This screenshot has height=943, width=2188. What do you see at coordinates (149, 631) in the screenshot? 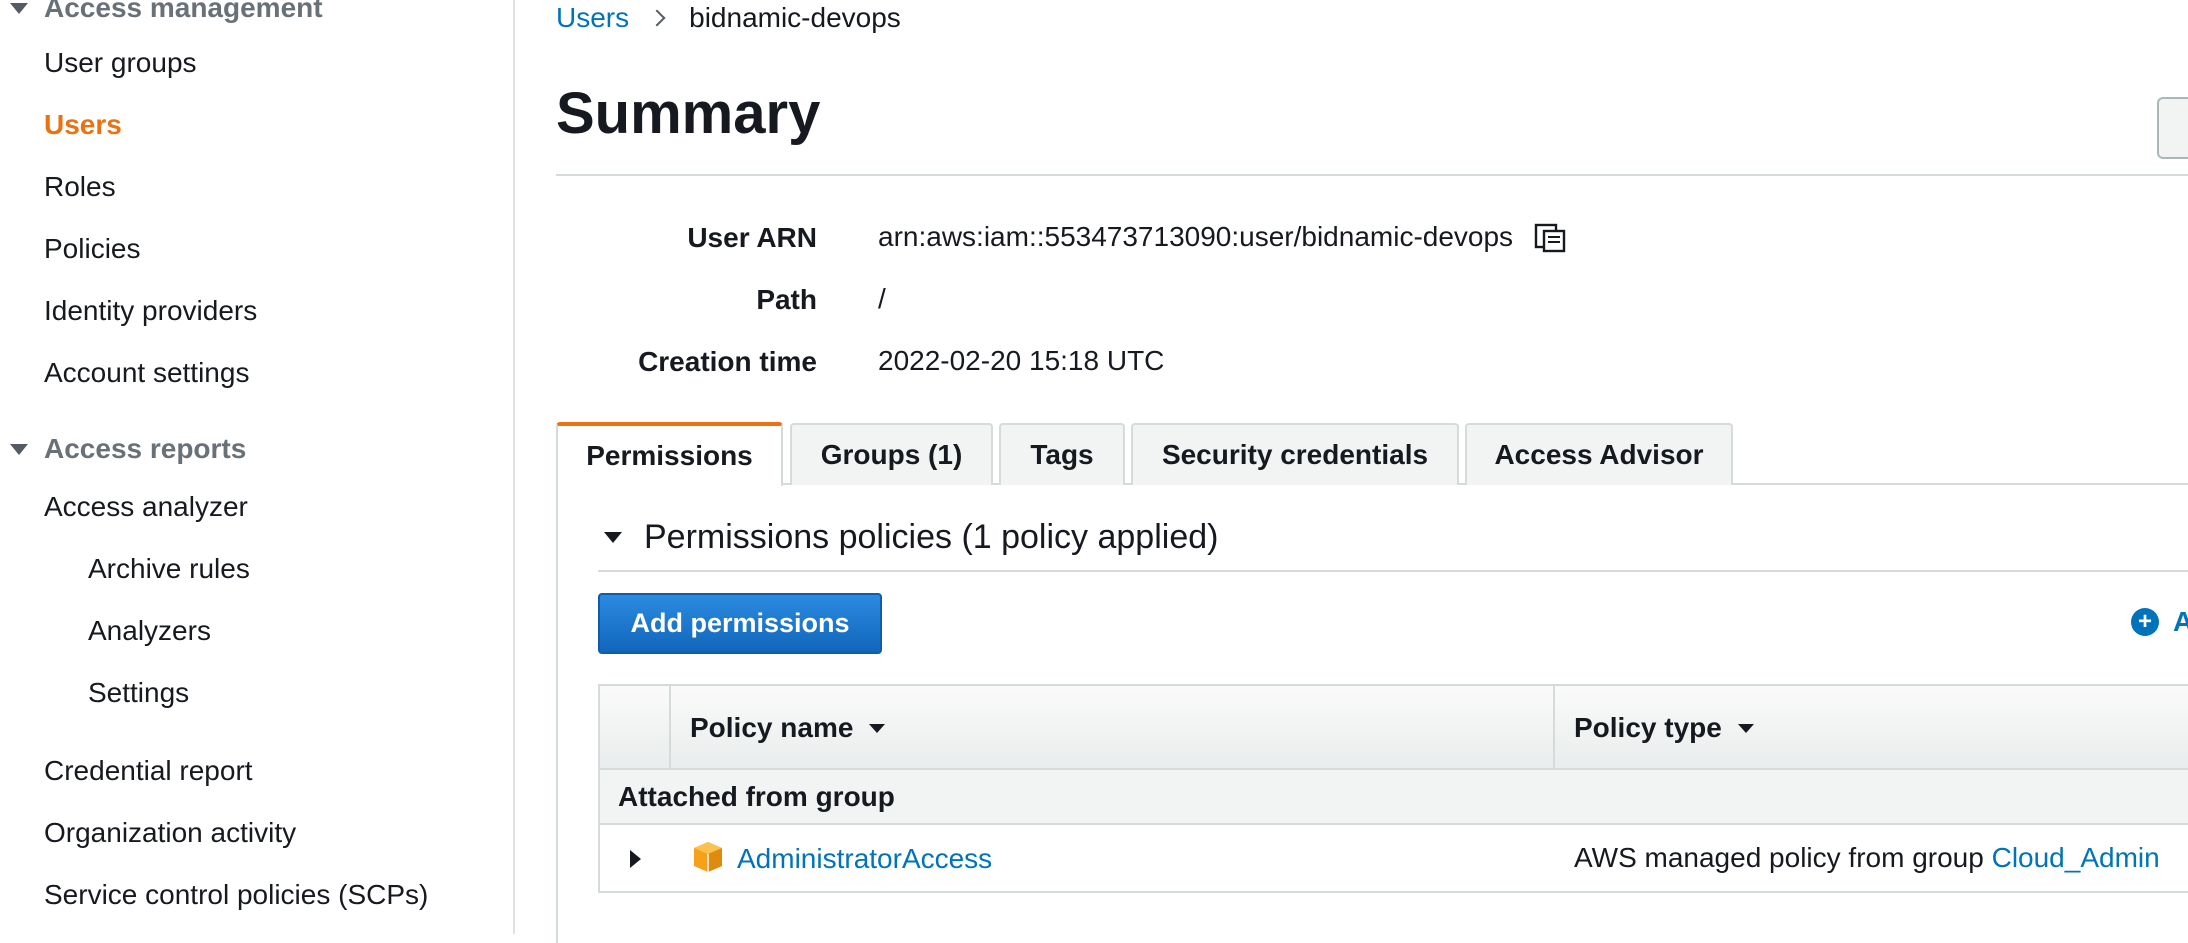
I see `sidebar-item-analyzers: Analyzers` at bounding box center [149, 631].